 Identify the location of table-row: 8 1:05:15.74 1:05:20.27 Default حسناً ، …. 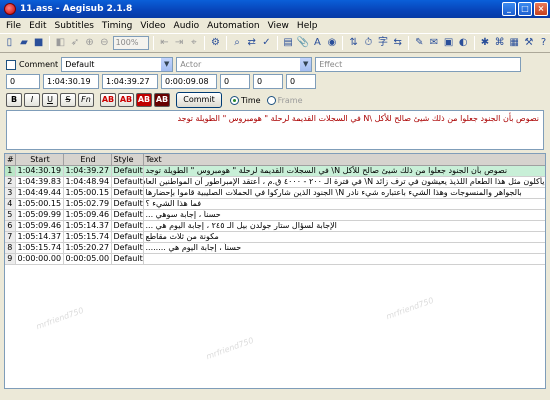
(275, 248).